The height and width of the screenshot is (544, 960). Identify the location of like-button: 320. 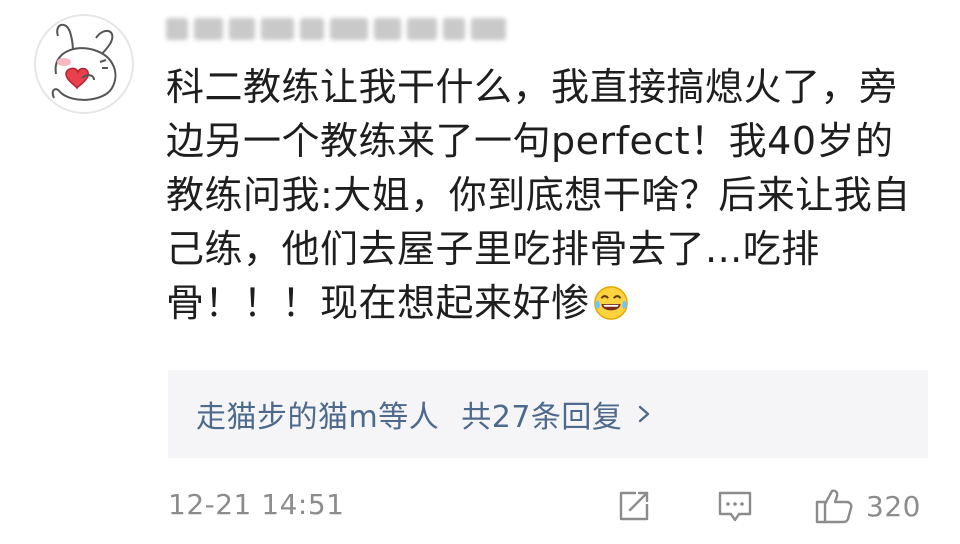
(867, 506).